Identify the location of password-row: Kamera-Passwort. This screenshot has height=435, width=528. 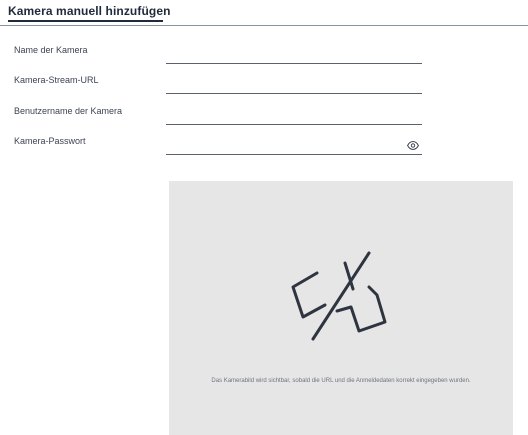
(264, 149).